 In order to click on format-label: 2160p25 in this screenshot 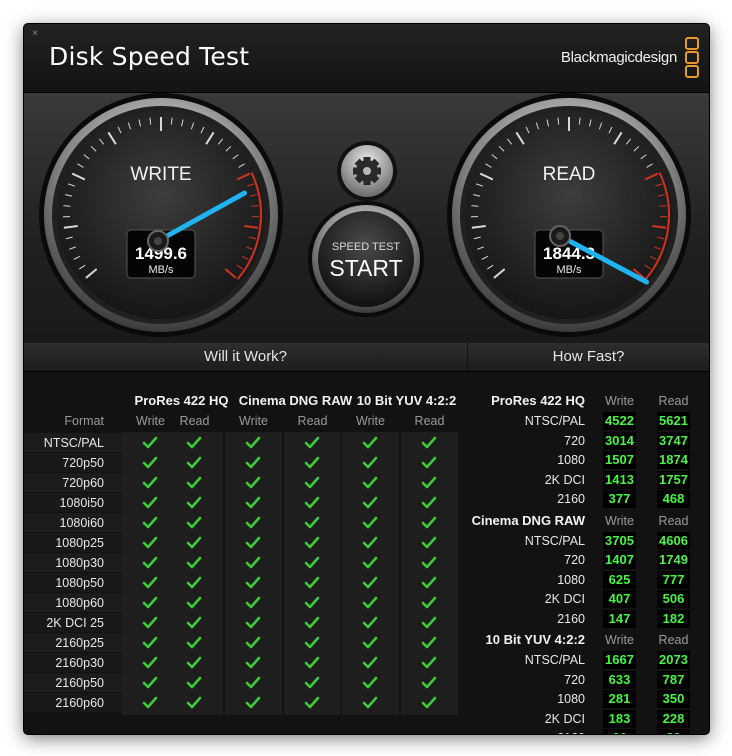, I will do `click(79, 643)`.